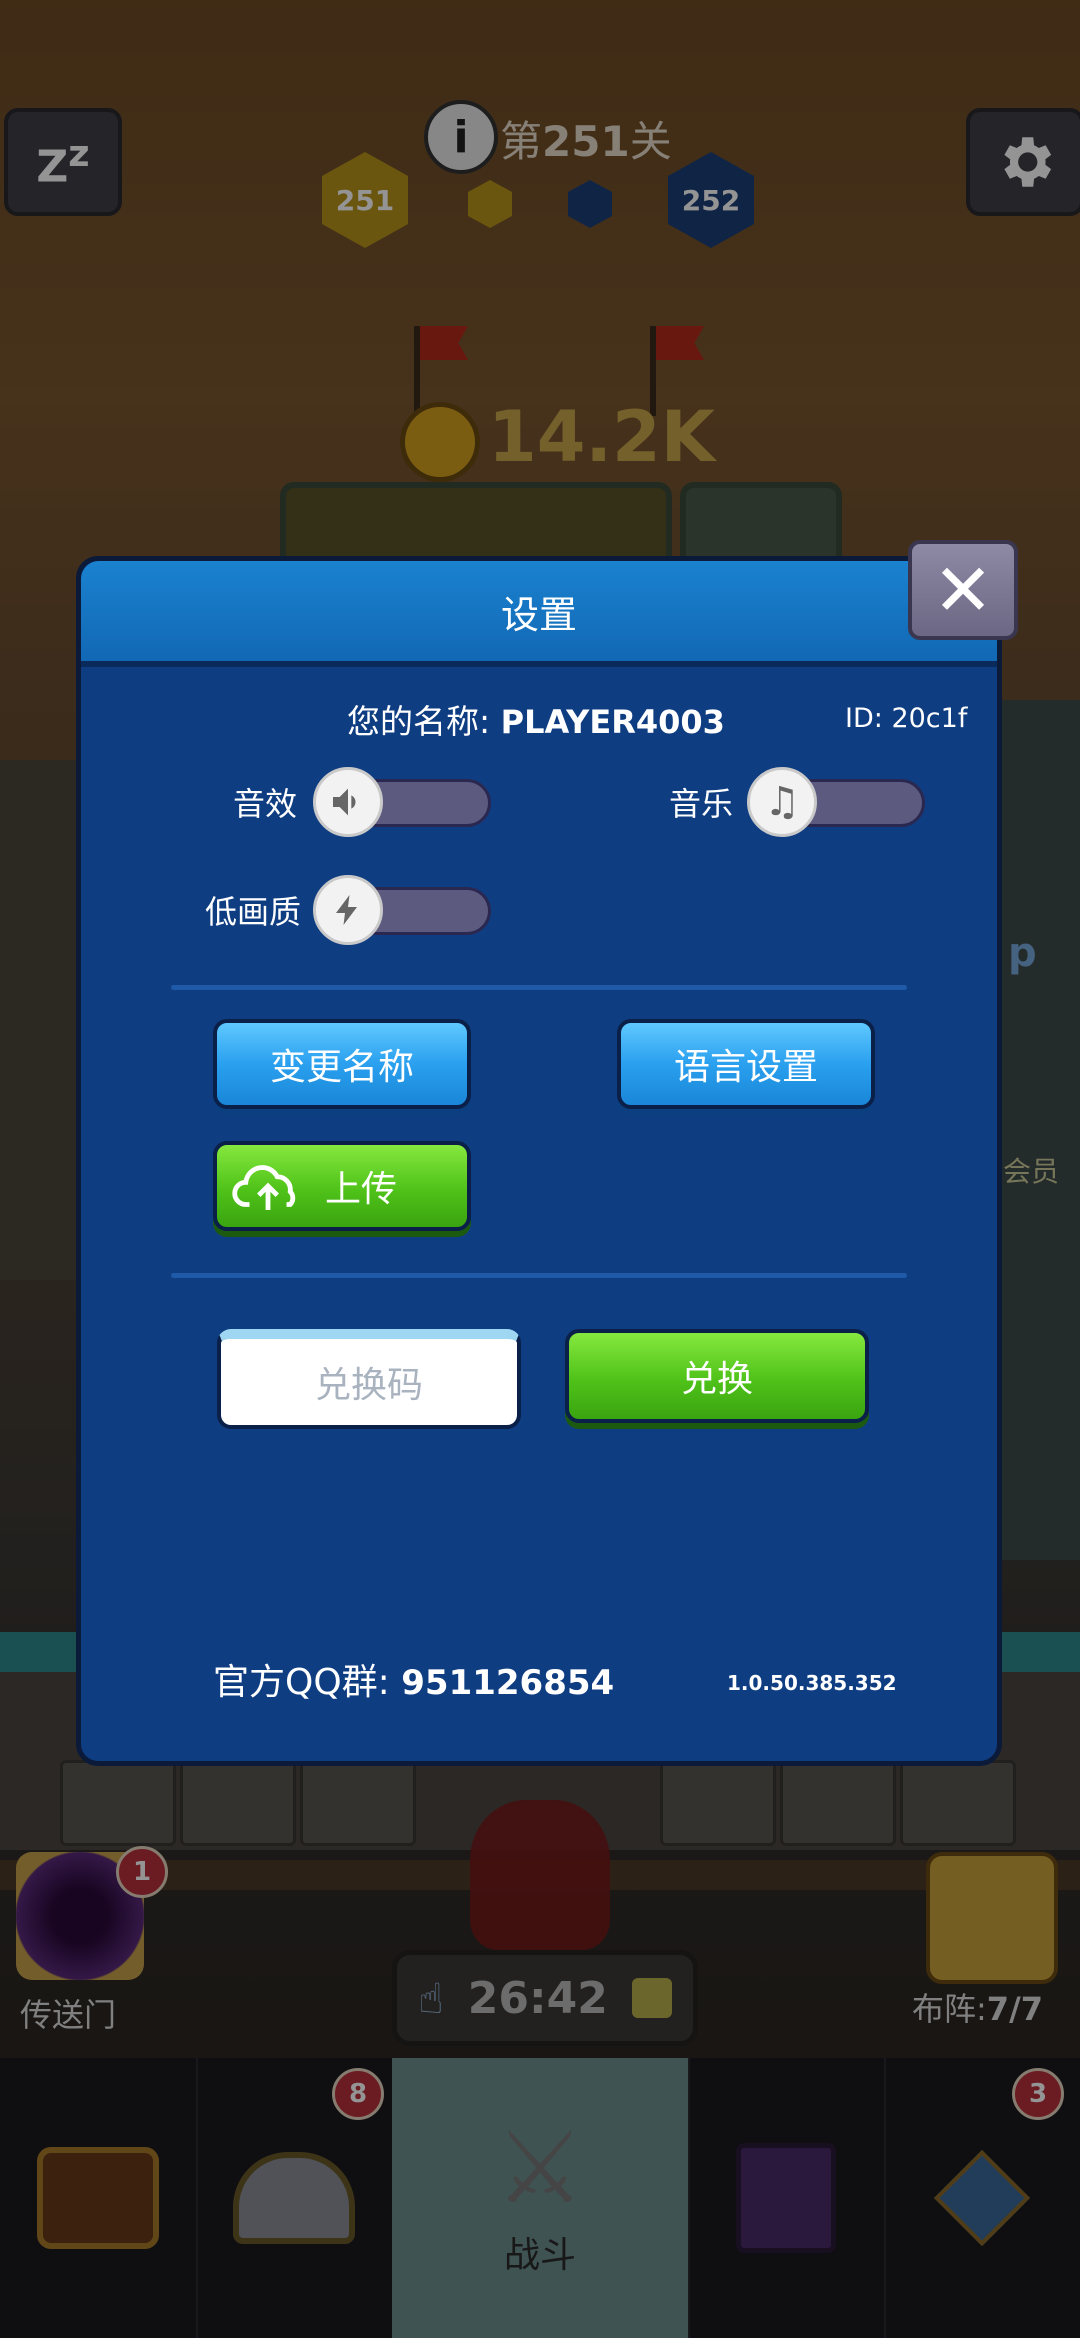 The width and height of the screenshot is (1080, 2338). I want to click on language-button-label: 语言设置, so click(745, 1067).